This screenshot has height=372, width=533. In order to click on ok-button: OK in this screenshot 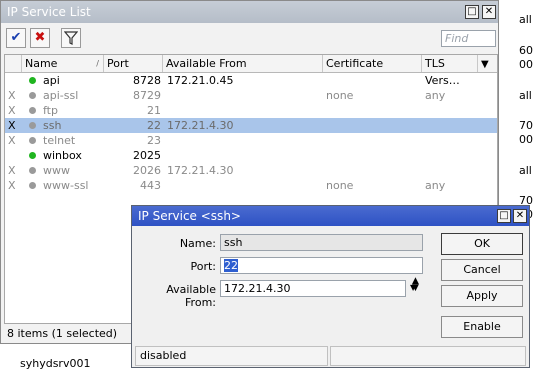, I will do `click(482, 244)`.